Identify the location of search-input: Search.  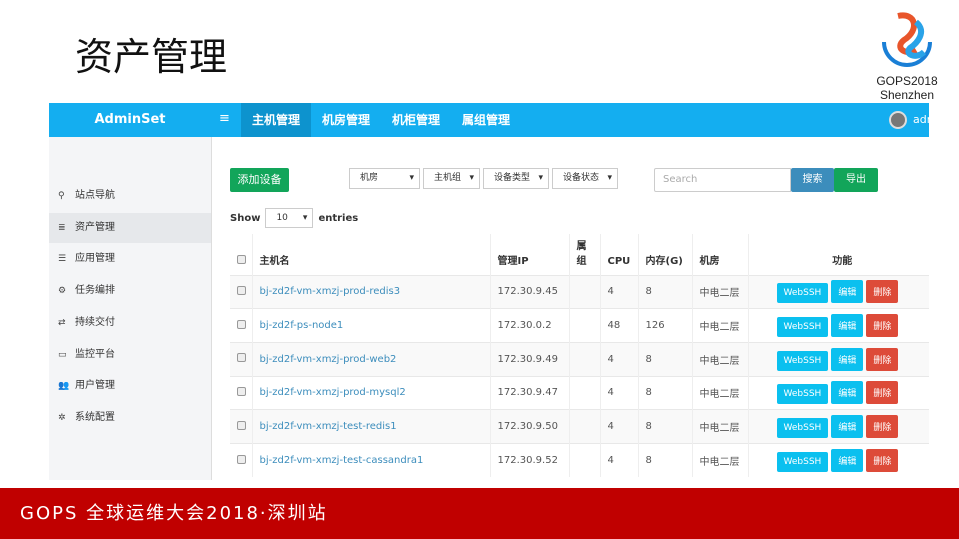
(722, 180).